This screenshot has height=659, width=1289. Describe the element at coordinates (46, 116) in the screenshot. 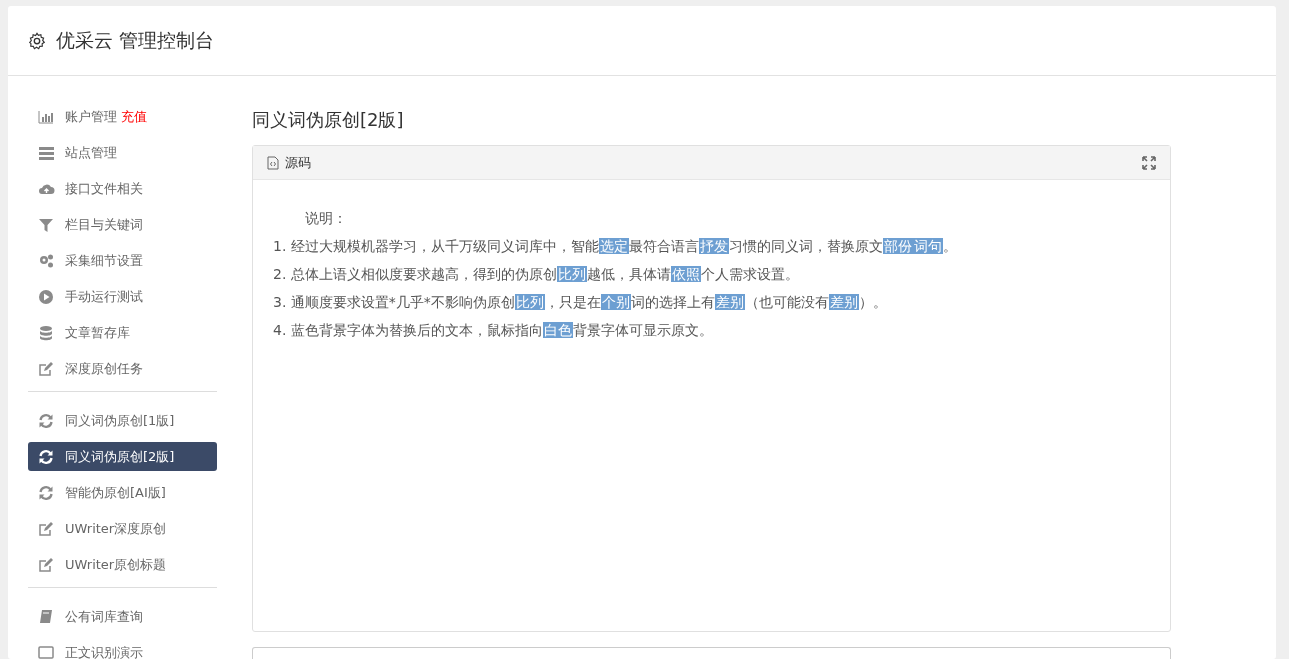

I see `bar-chart-icon` at that location.